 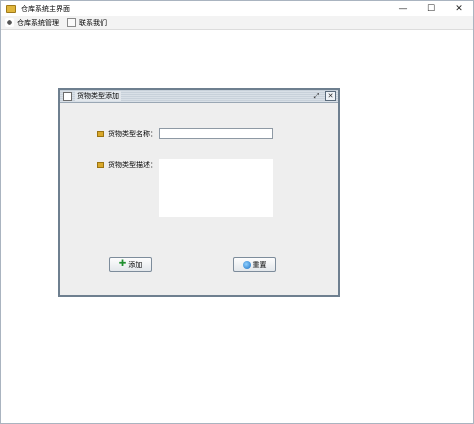 I want to click on menu-warehouse-management: 仓库系统管理, so click(x=32, y=23).